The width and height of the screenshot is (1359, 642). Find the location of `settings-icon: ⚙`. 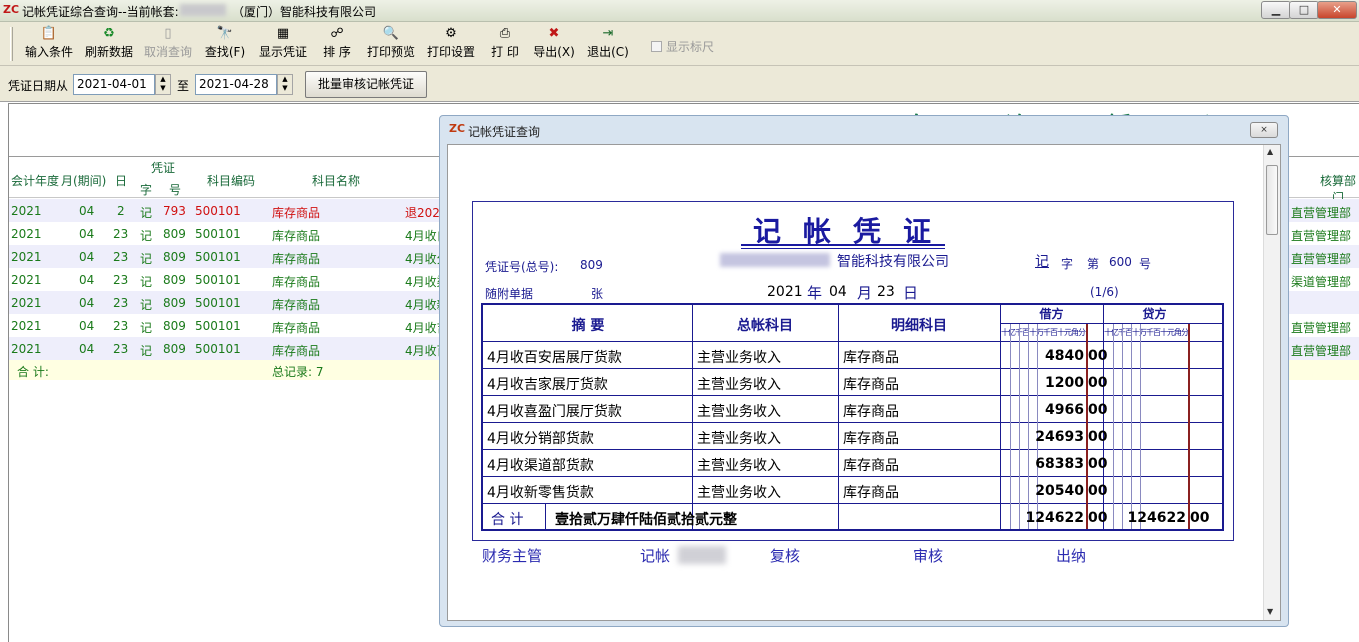

settings-icon: ⚙ is located at coordinates (451, 33).